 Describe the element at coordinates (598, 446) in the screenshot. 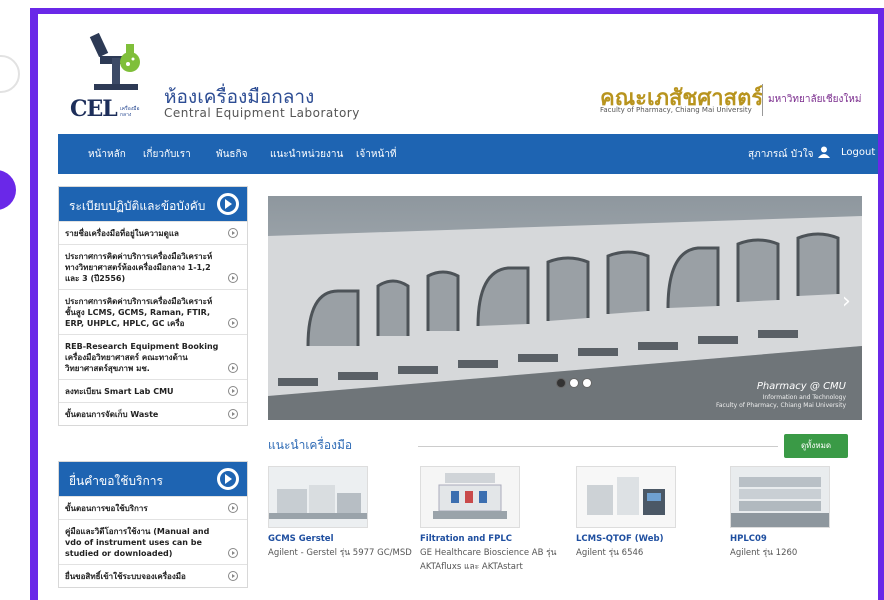

I see `section-divider` at that location.